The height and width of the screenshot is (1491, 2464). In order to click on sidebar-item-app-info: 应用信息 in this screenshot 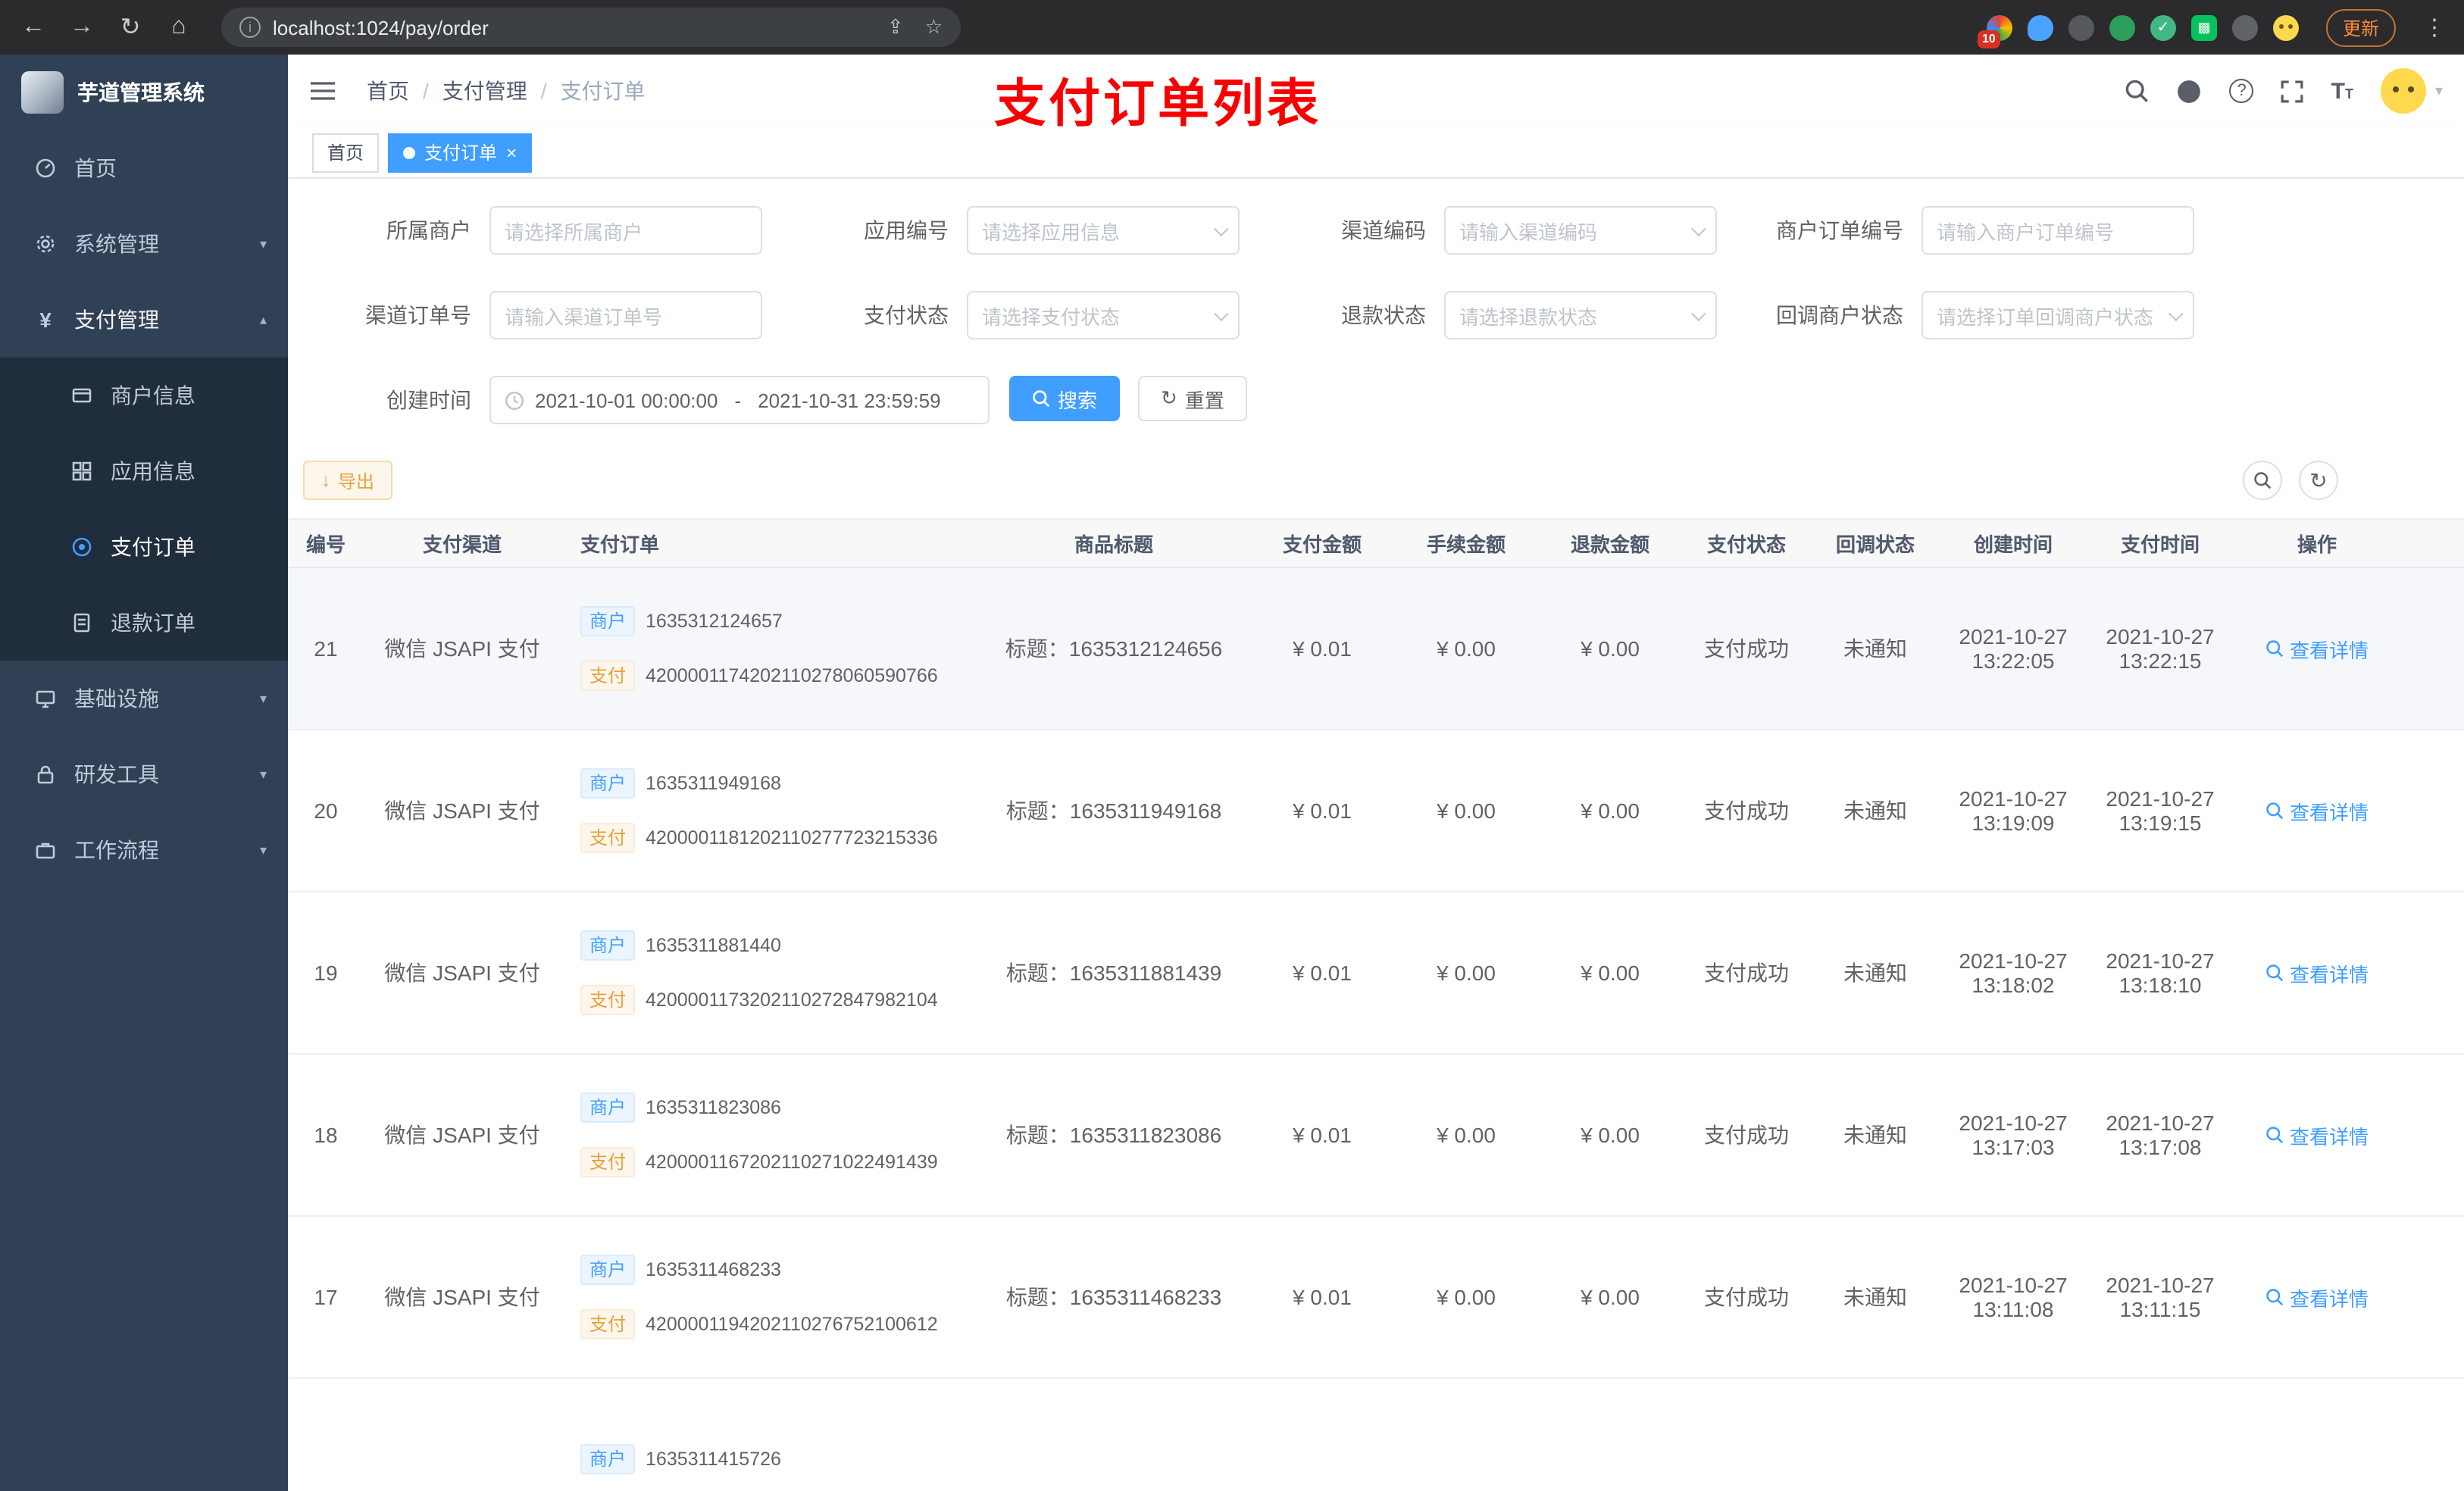, I will do `click(144, 471)`.